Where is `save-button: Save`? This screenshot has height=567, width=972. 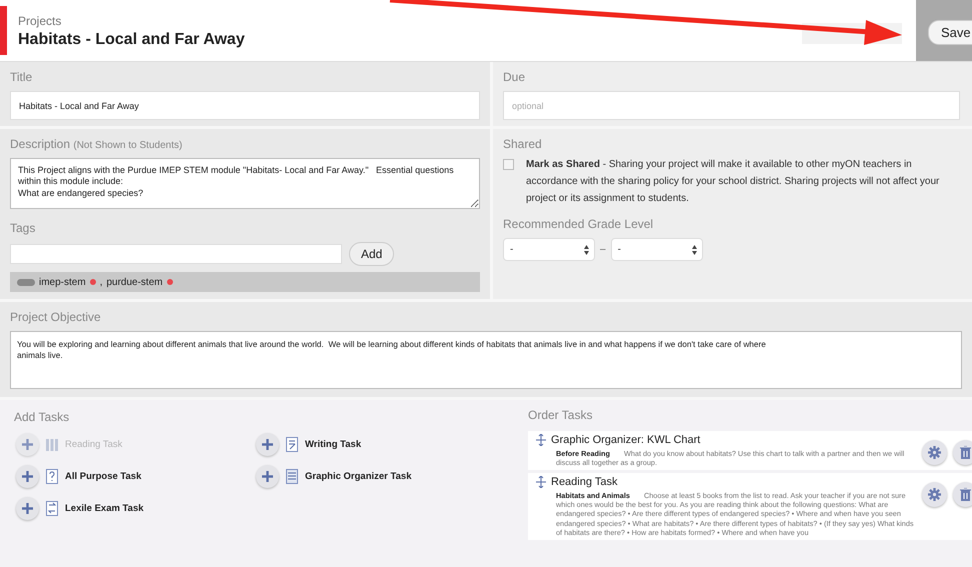
save-button: Save is located at coordinates (950, 32).